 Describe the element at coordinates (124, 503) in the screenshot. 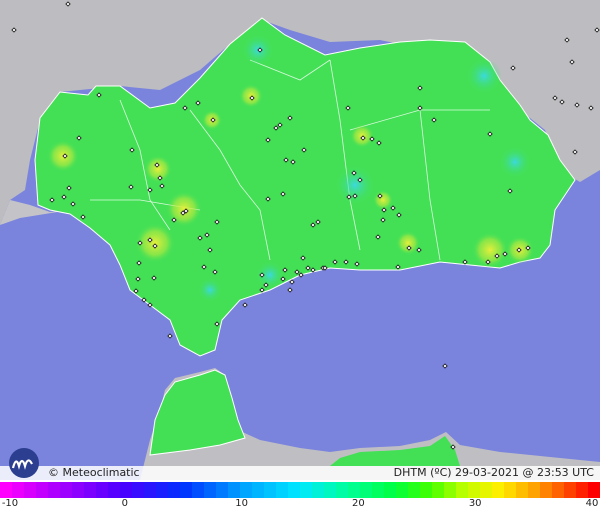

I see `scale-tick-label: 0` at that location.